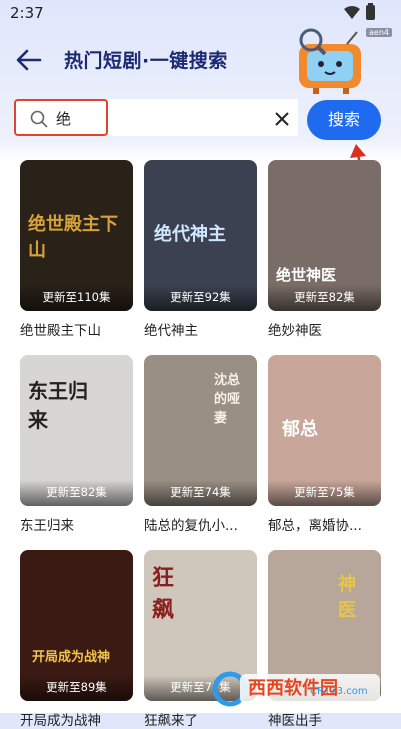 The height and width of the screenshot is (729, 401). I want to click on page-title: 热门短剧·一键搜索, so click(146, 61).